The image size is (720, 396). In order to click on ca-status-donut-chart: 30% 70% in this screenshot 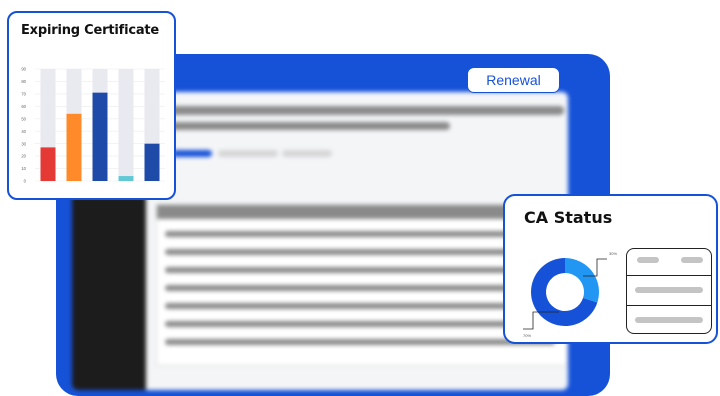, I will do `click(570, 294)`.